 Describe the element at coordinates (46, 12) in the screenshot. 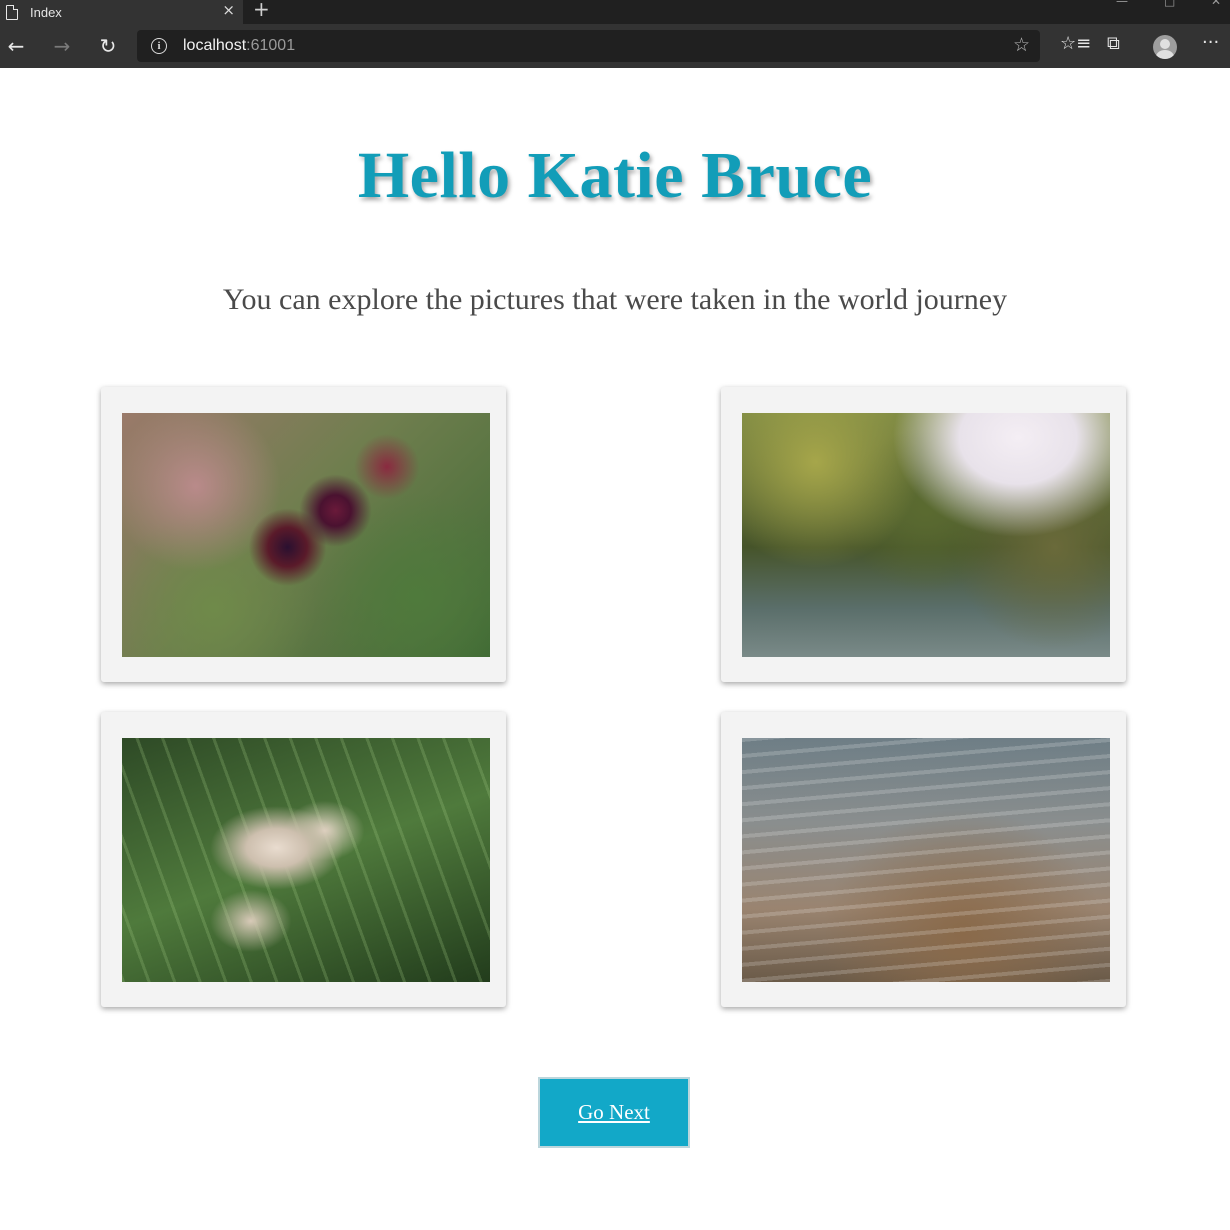

I see `tab-title: Index` at that location.